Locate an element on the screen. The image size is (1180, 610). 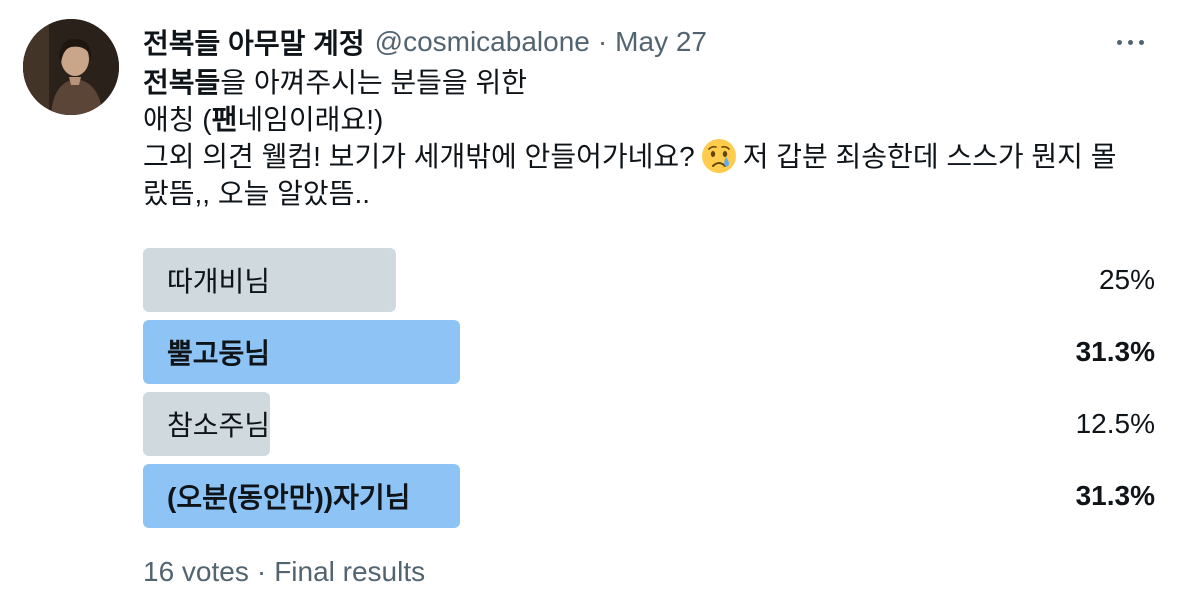
tweet-line-2: 애칭 (팬네임이래요!) is located at coordinates (648, 119).